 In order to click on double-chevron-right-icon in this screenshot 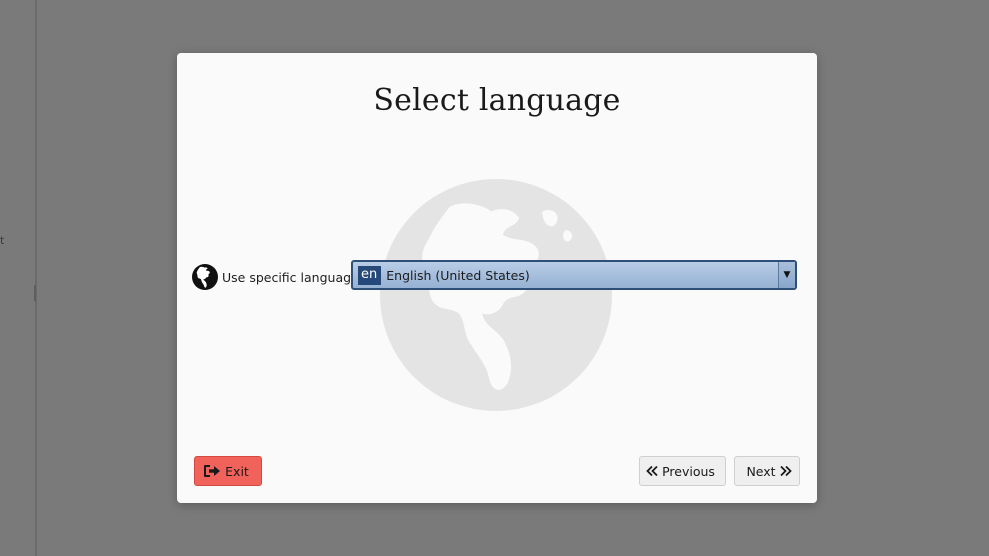, I will do `click(785, 471)`.